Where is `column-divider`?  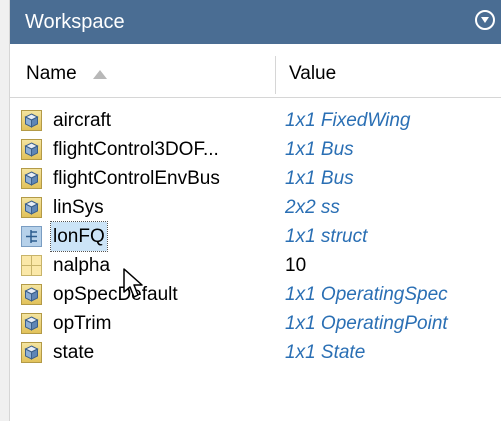
column-divider is located at coordinates (275, 75).